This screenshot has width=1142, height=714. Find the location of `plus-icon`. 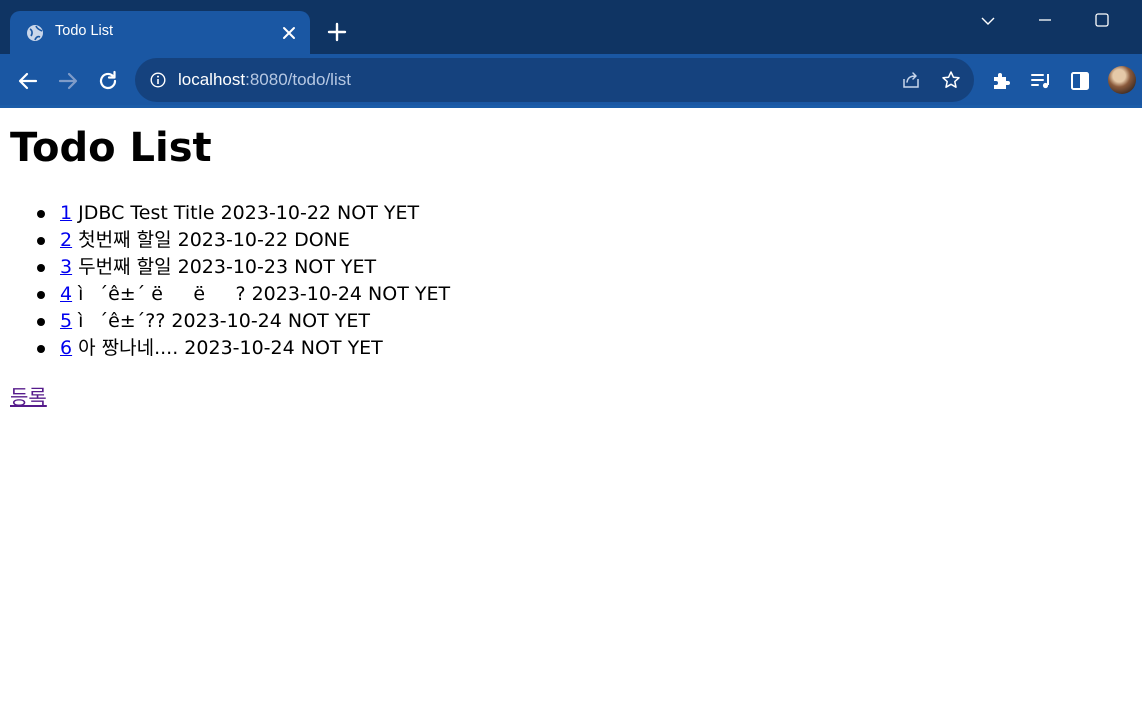

plus-icon is located at coordinates (337, 32).